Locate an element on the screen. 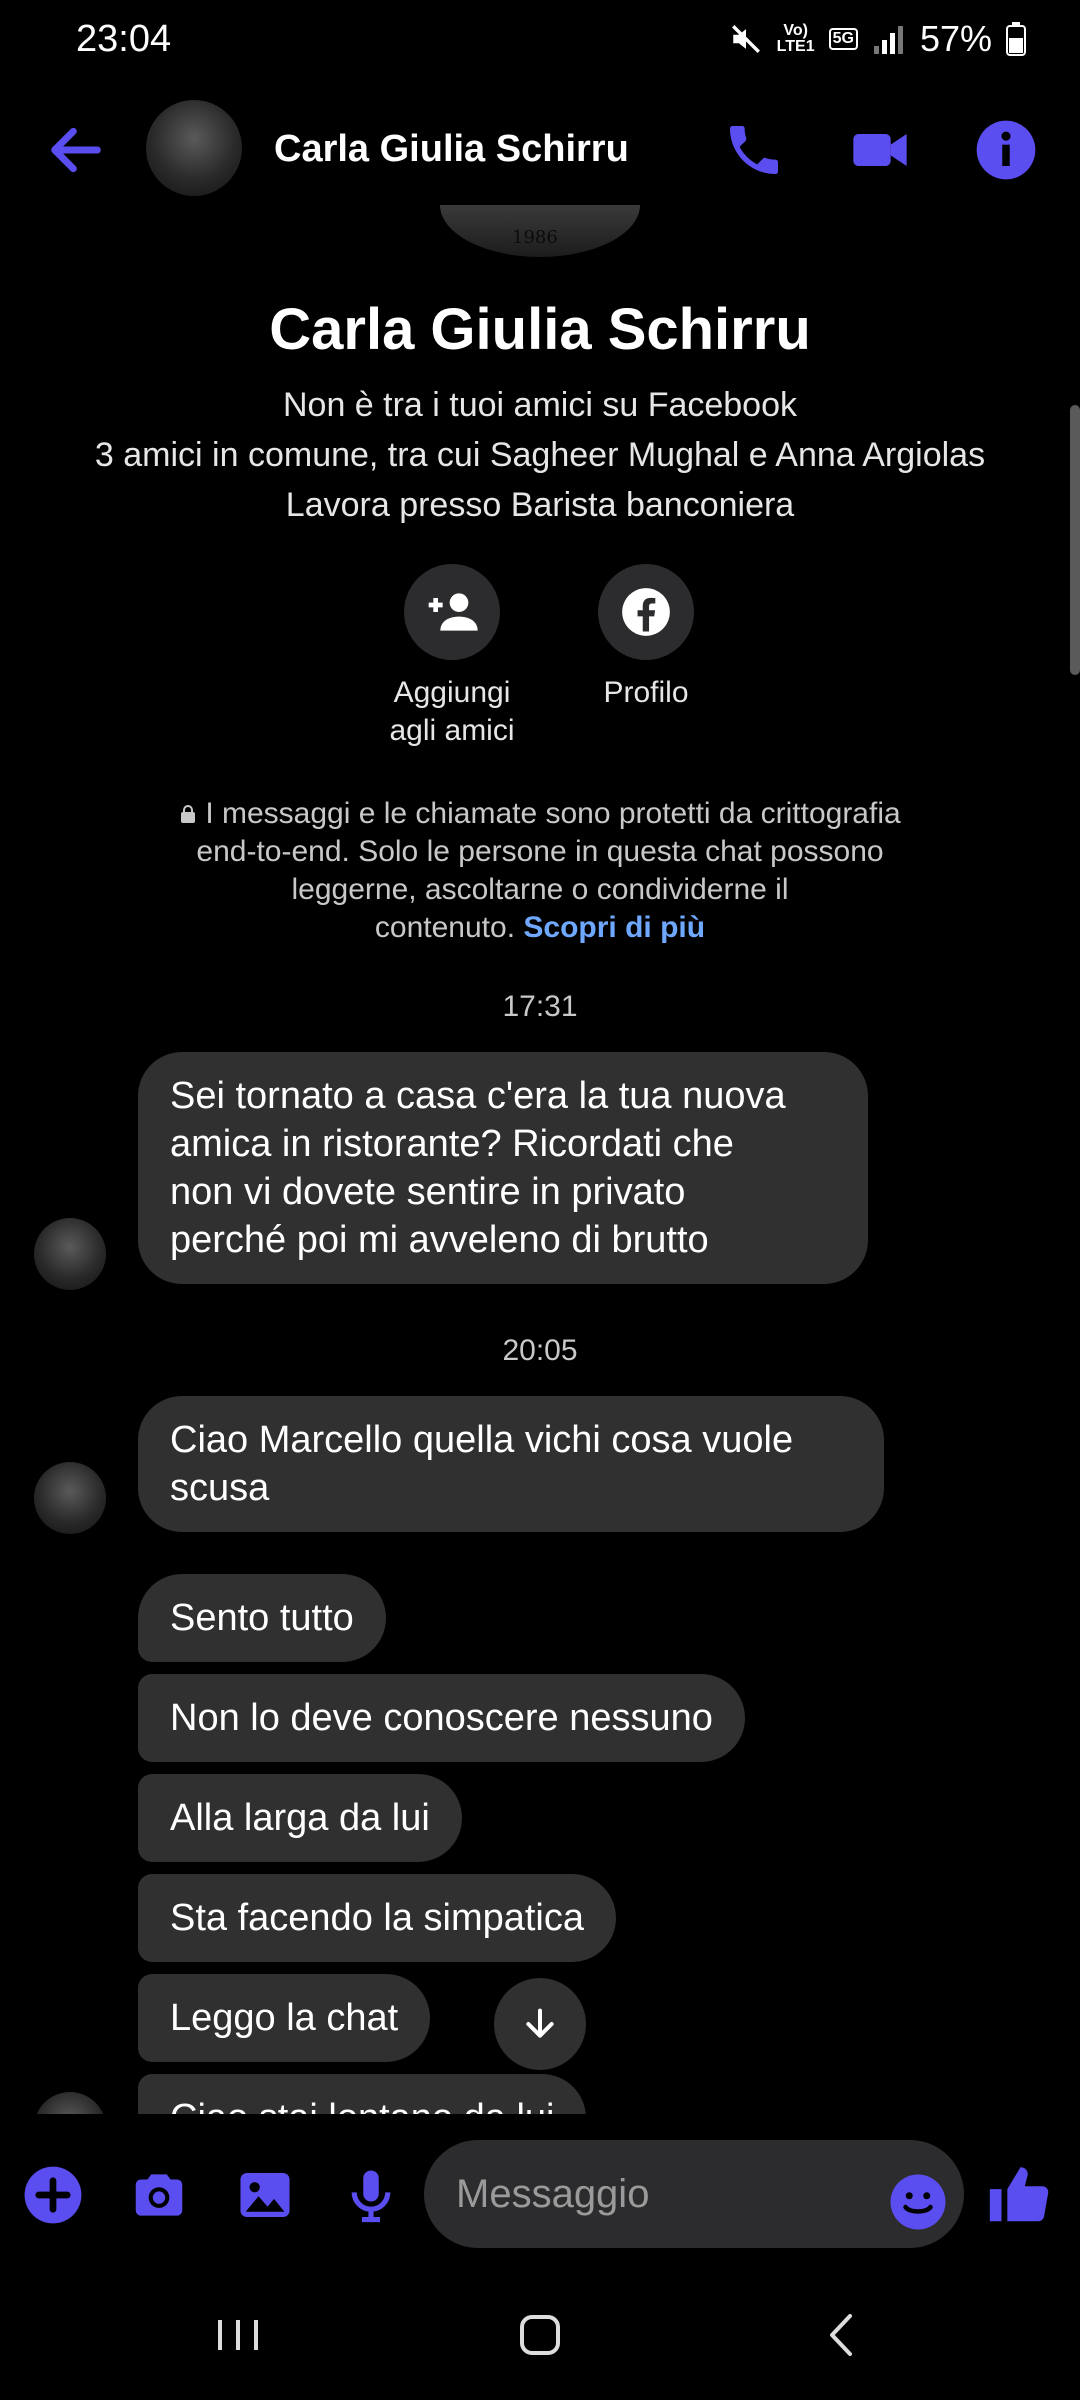 The image size is (1080, 2400). timestamp: 20:05 is located at coordinates (540, 1350).